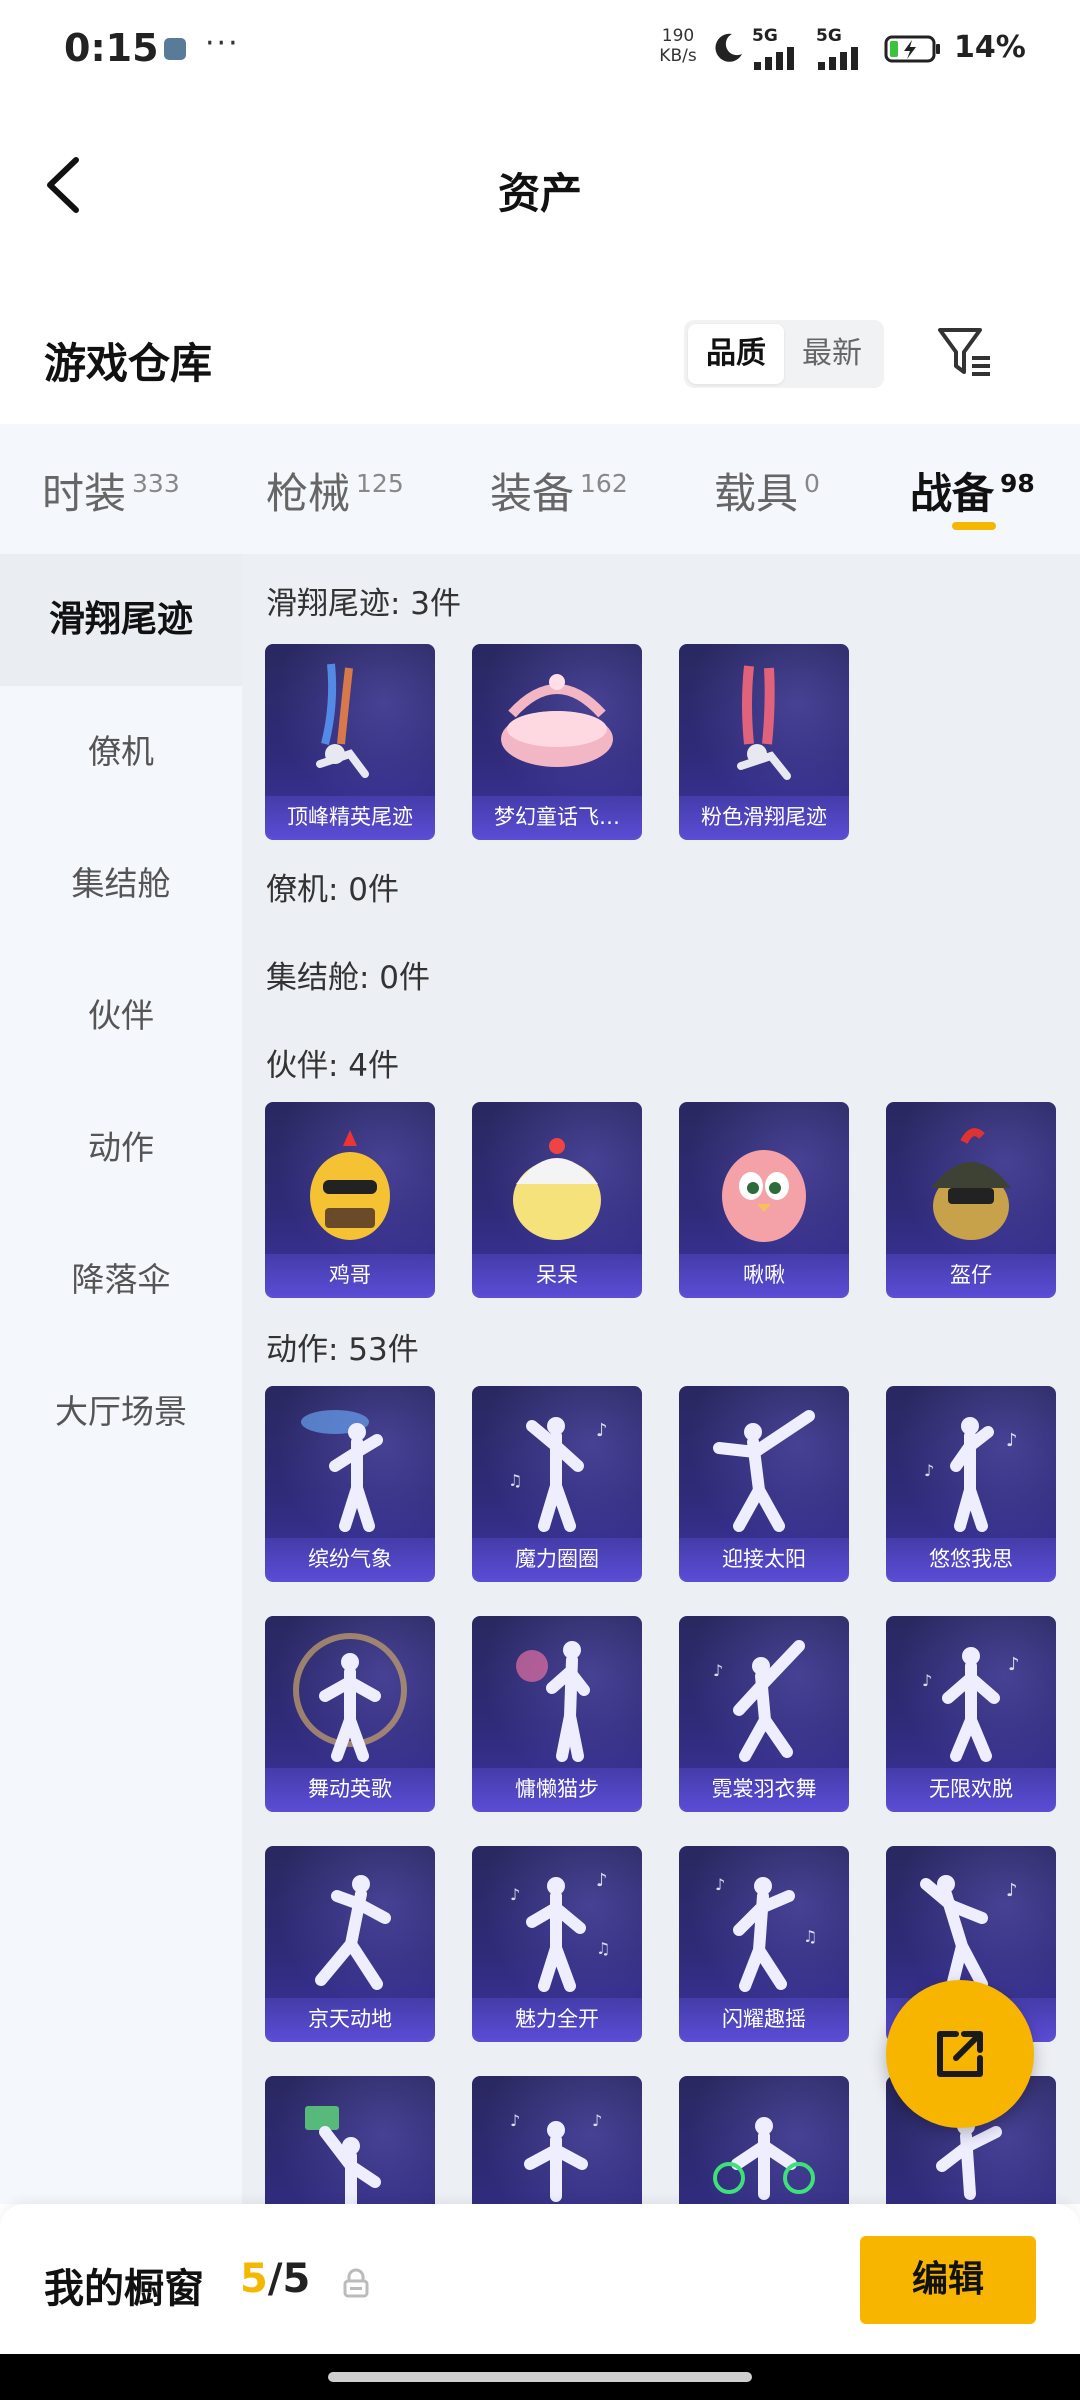 The height and width of the screenshot is (2400, 1080). What do you see at coordinates (764, 1789) in the screenshot?
I see `item-name: 霓裳羽衣舞` at bounding box center [764, 1789].